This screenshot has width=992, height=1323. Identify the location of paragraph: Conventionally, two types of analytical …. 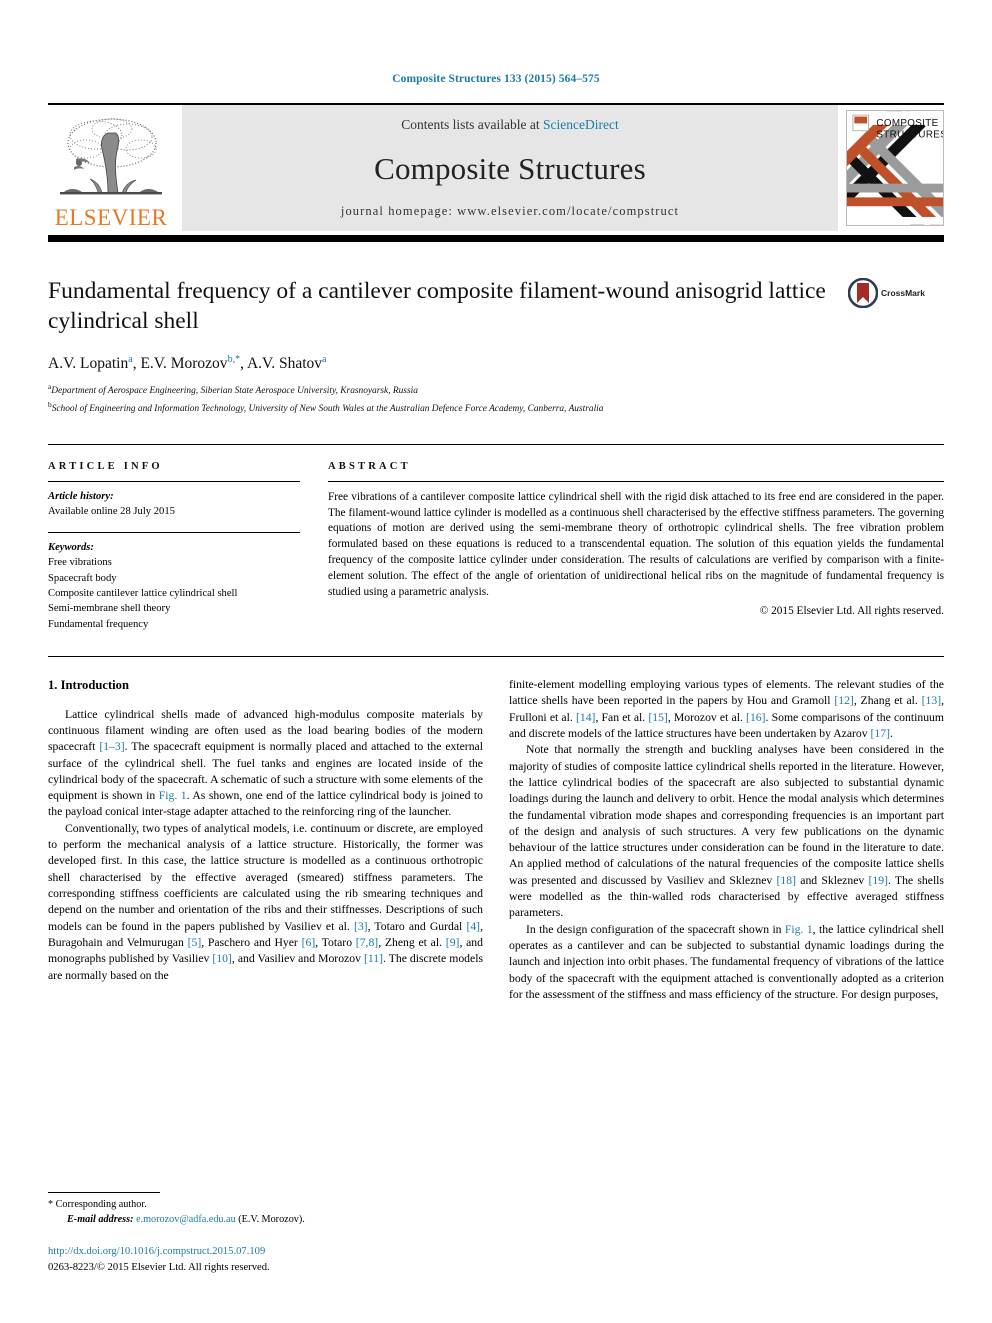
(265, 901).